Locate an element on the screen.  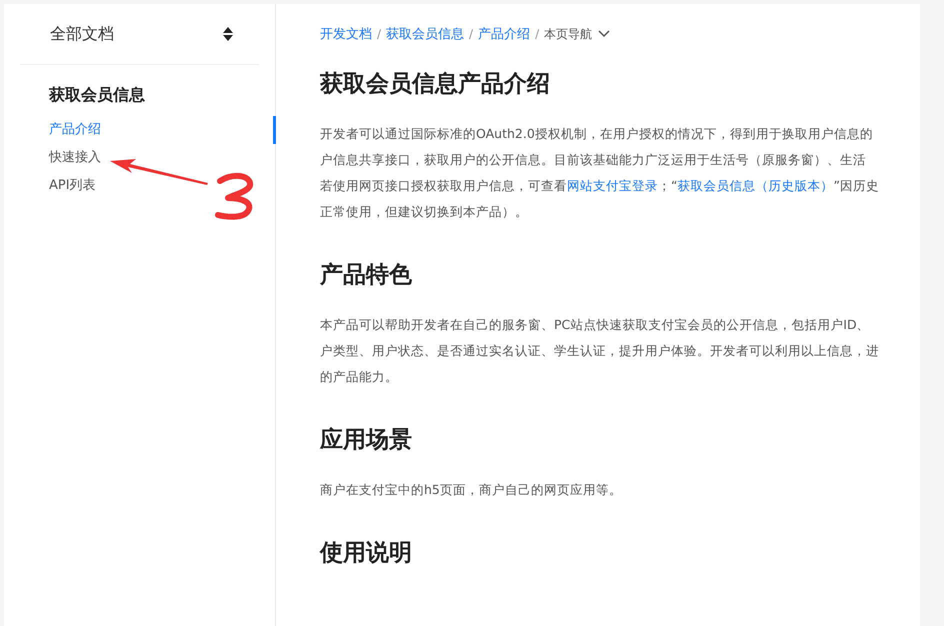
text-link: 网站支付宝登录 is located at coordinates (612, 185).